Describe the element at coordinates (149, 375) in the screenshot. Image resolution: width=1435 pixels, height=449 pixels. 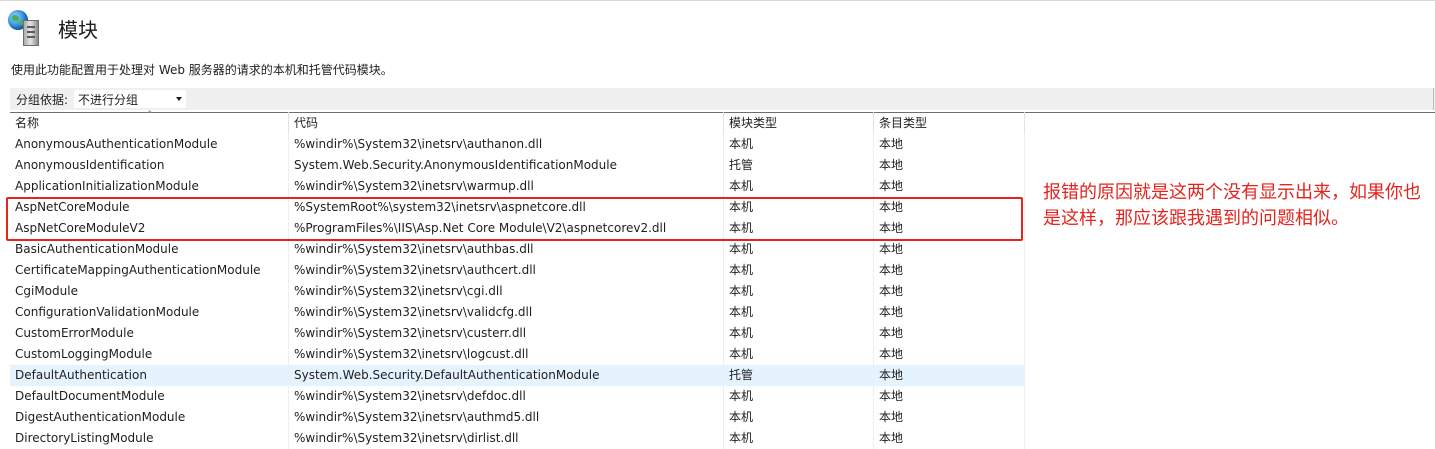
I see `cell-name: DefaultAuthentication` at that location.